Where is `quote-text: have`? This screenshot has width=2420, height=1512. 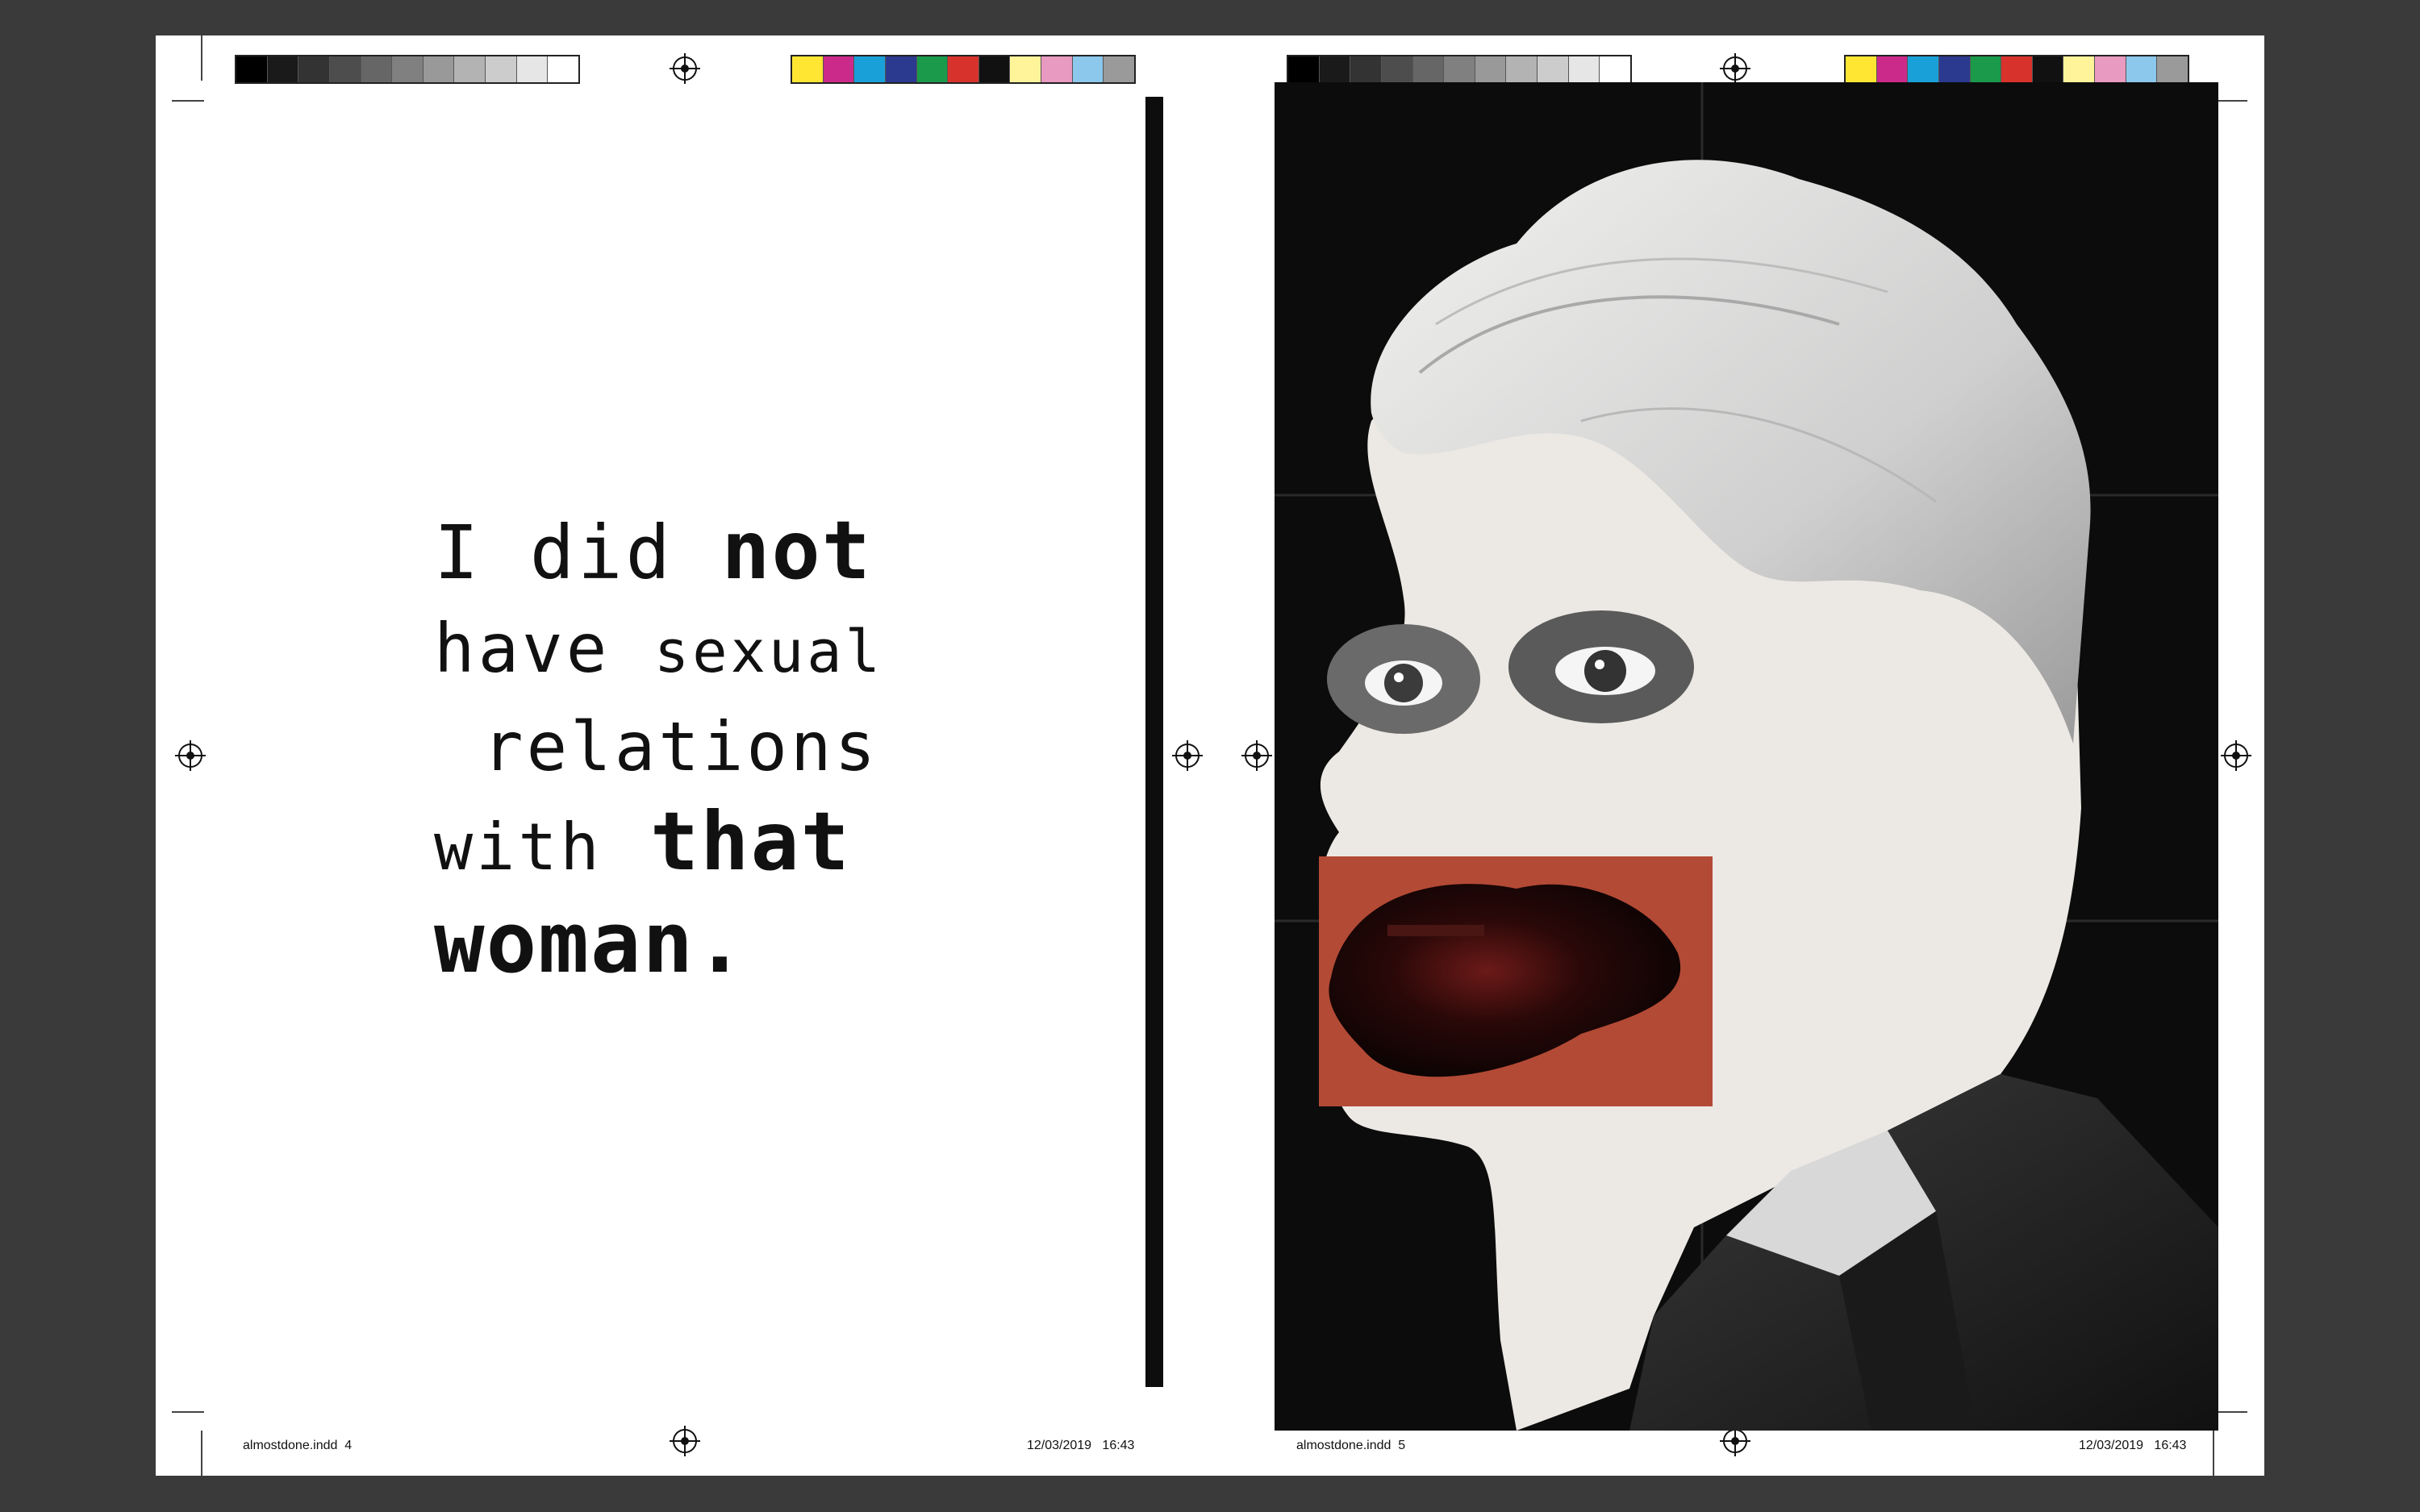 quote-text: have is located at coordinates (522, 648).